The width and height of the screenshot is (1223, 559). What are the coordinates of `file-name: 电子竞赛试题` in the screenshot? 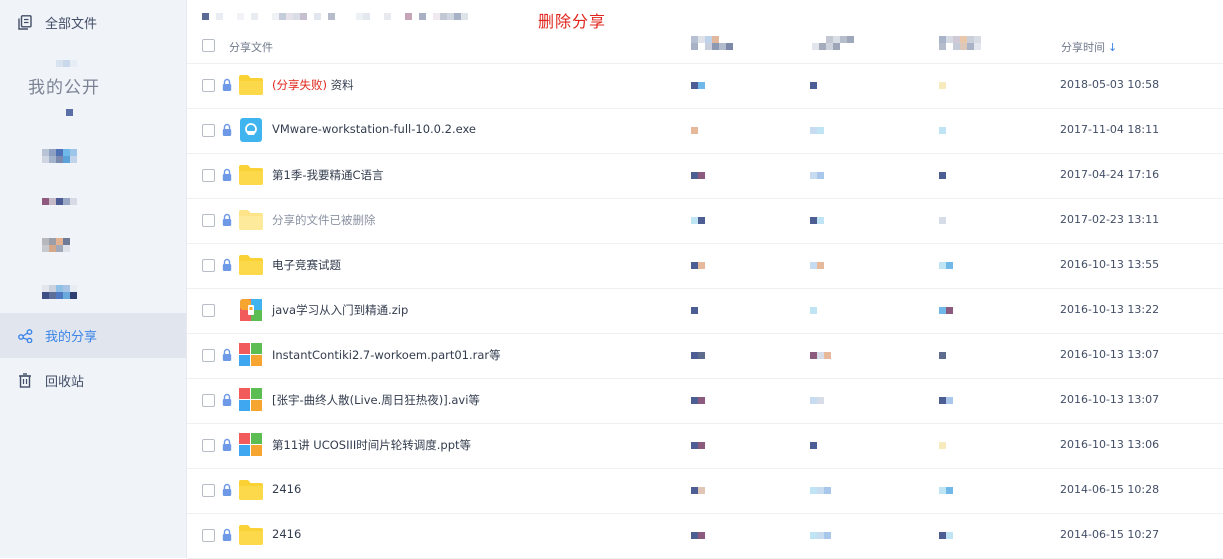 It's located at (306, 265).